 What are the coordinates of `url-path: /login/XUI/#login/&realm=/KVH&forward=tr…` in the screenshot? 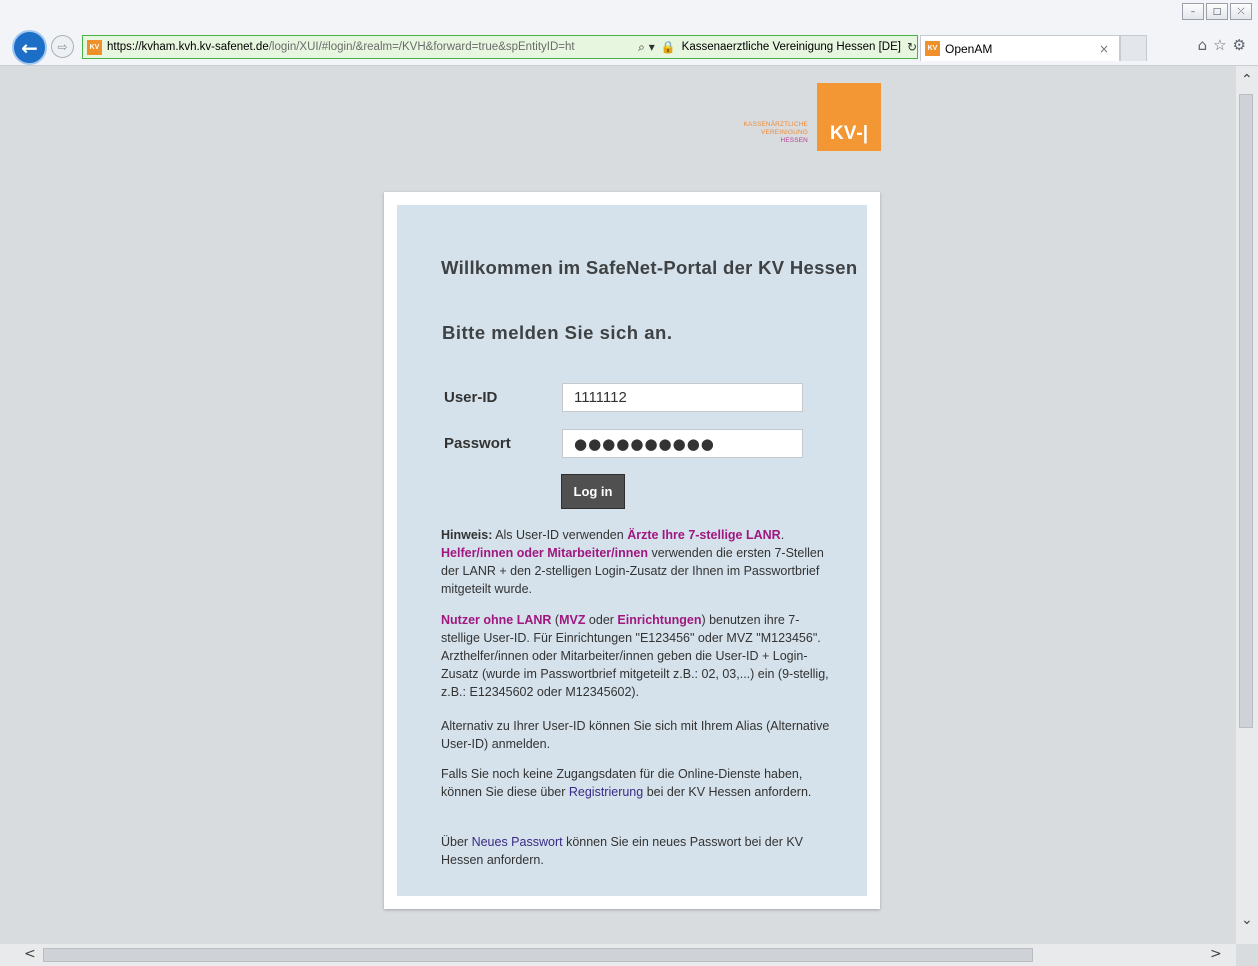 It's located at (421, 47).